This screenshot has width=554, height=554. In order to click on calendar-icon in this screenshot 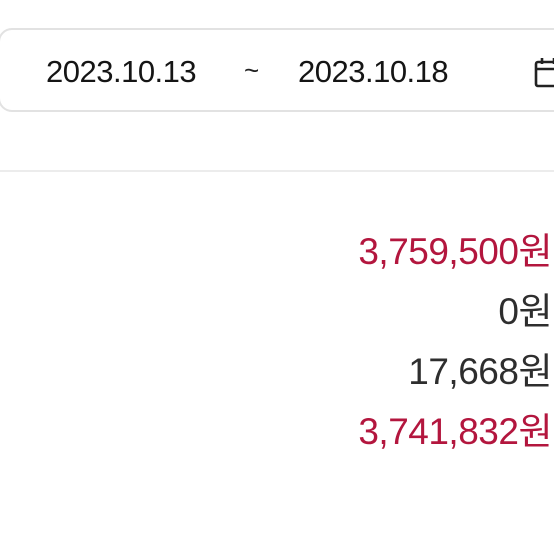, I will do `click(544, 73)`.